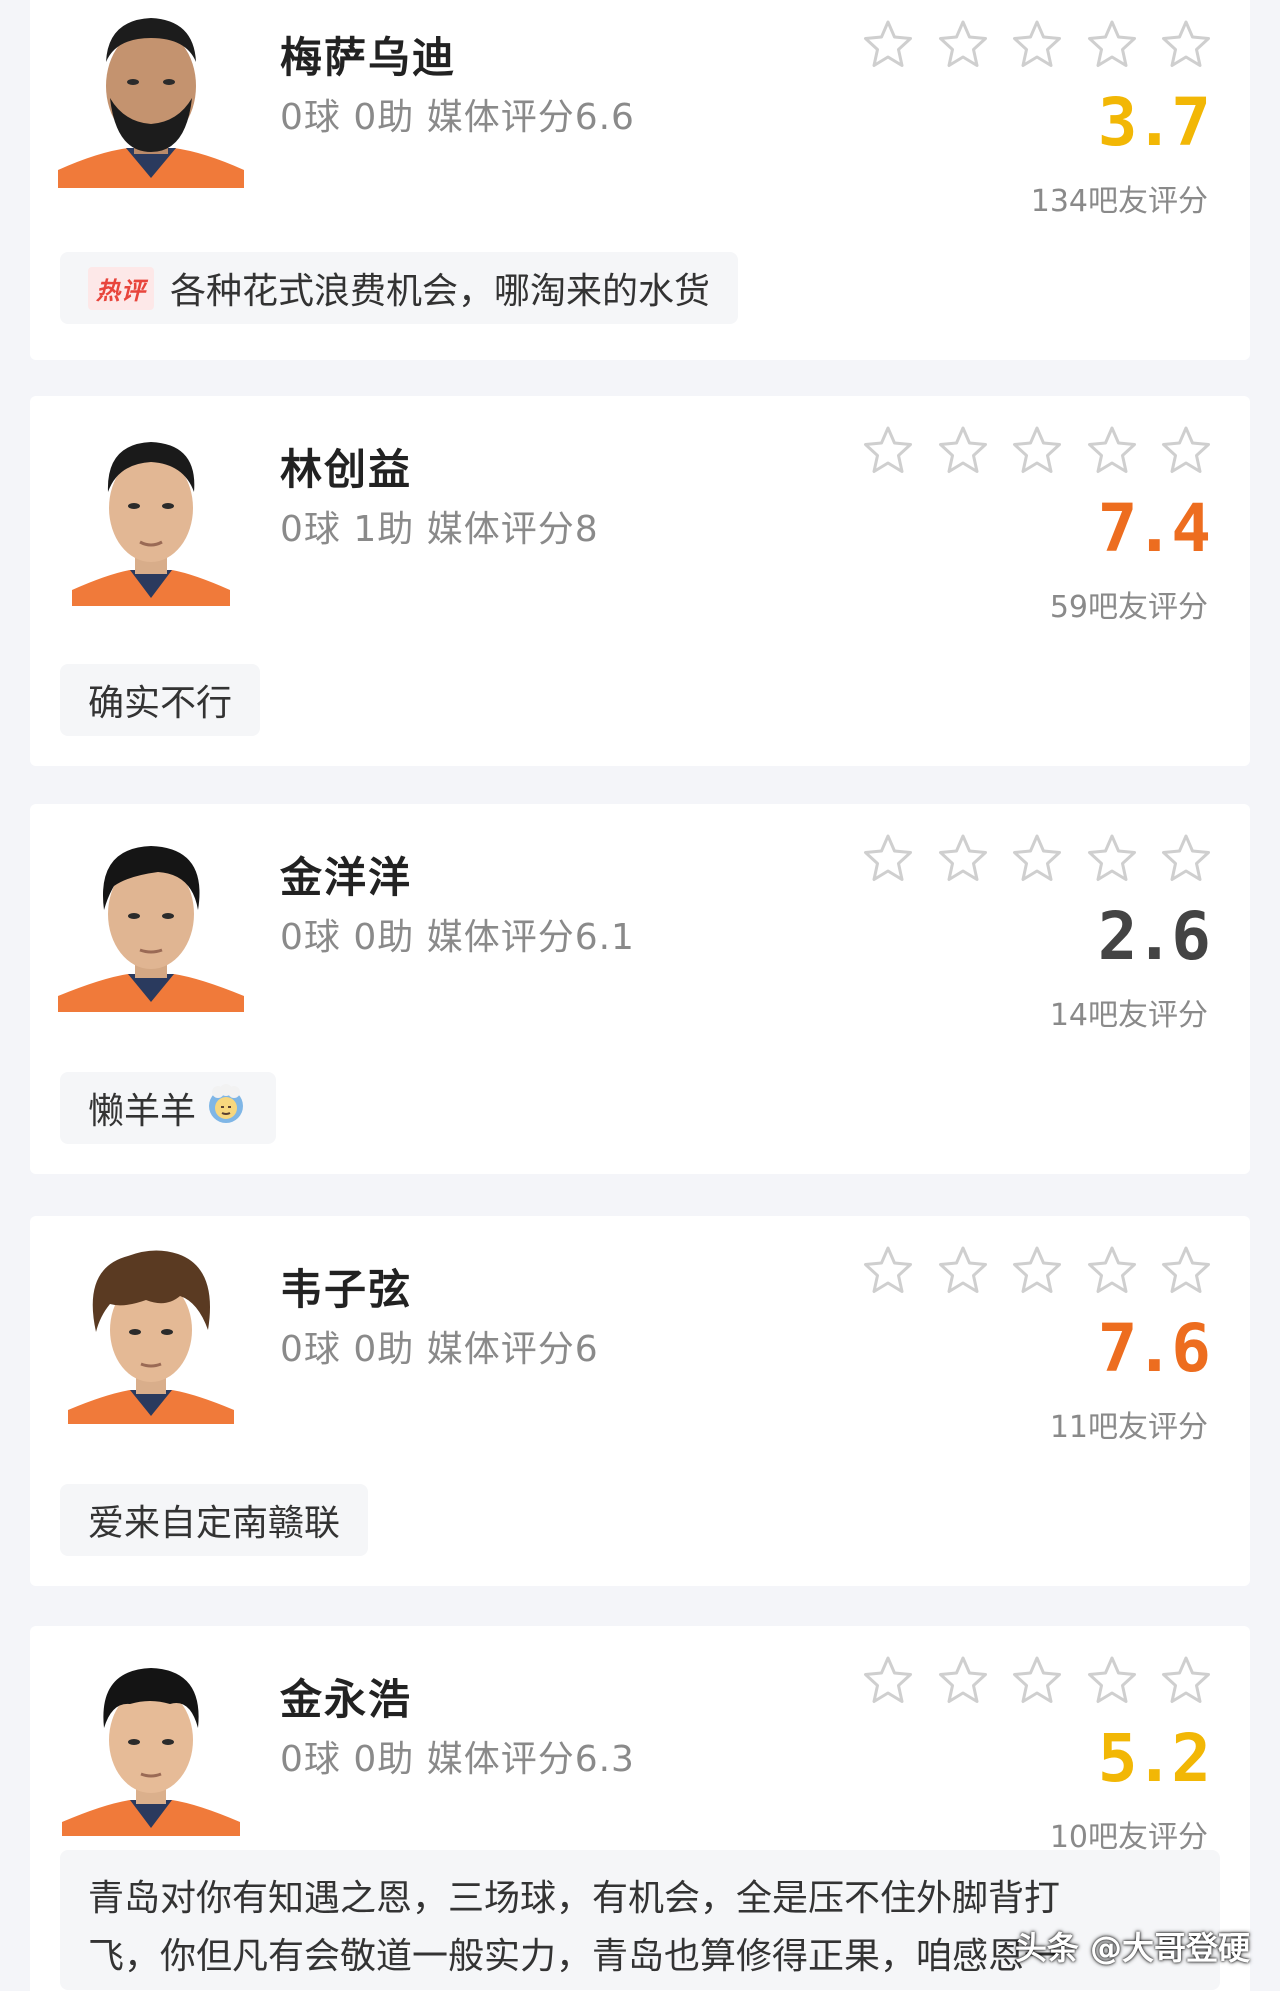  Describe the element at coordinates (1128, 1015) in the screenshot. I see `fan-vote-count: 14吧友评分` at that location.